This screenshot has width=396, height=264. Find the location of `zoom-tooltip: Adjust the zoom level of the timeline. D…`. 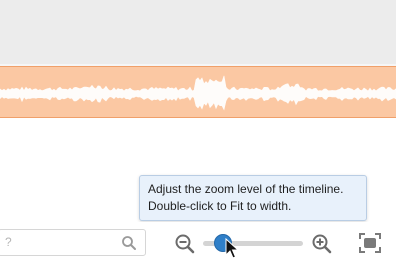

zoom-tooltip: Adjust the zoom level of the timeline. D… is located at coordinates (253, 198).